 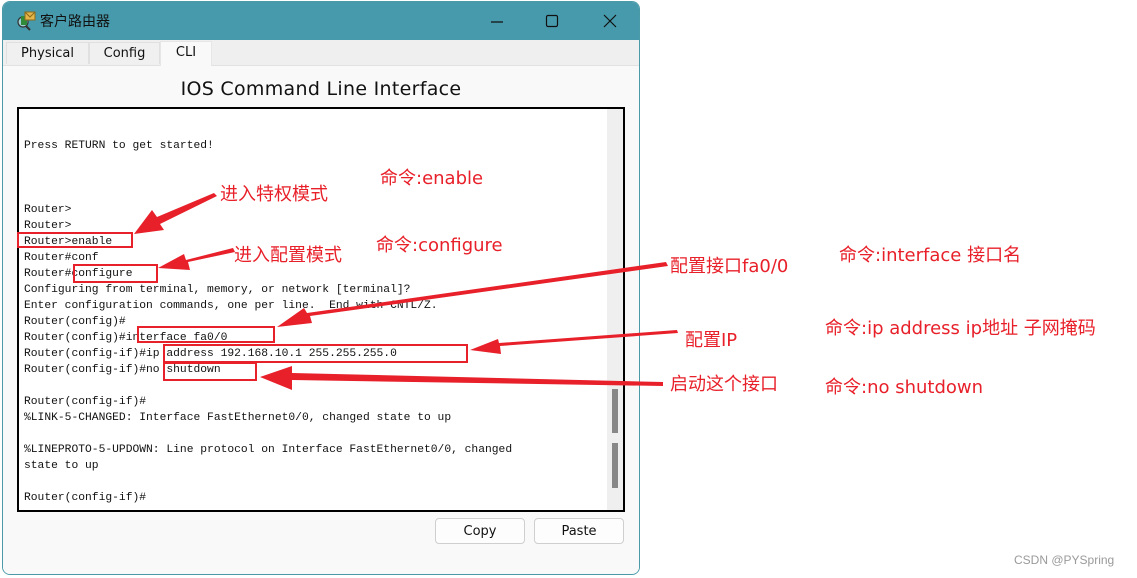 What do you see at coordinates (124, 53) in the screenshot?
I see `tab-config: Config` at bounding box center [124, 53].